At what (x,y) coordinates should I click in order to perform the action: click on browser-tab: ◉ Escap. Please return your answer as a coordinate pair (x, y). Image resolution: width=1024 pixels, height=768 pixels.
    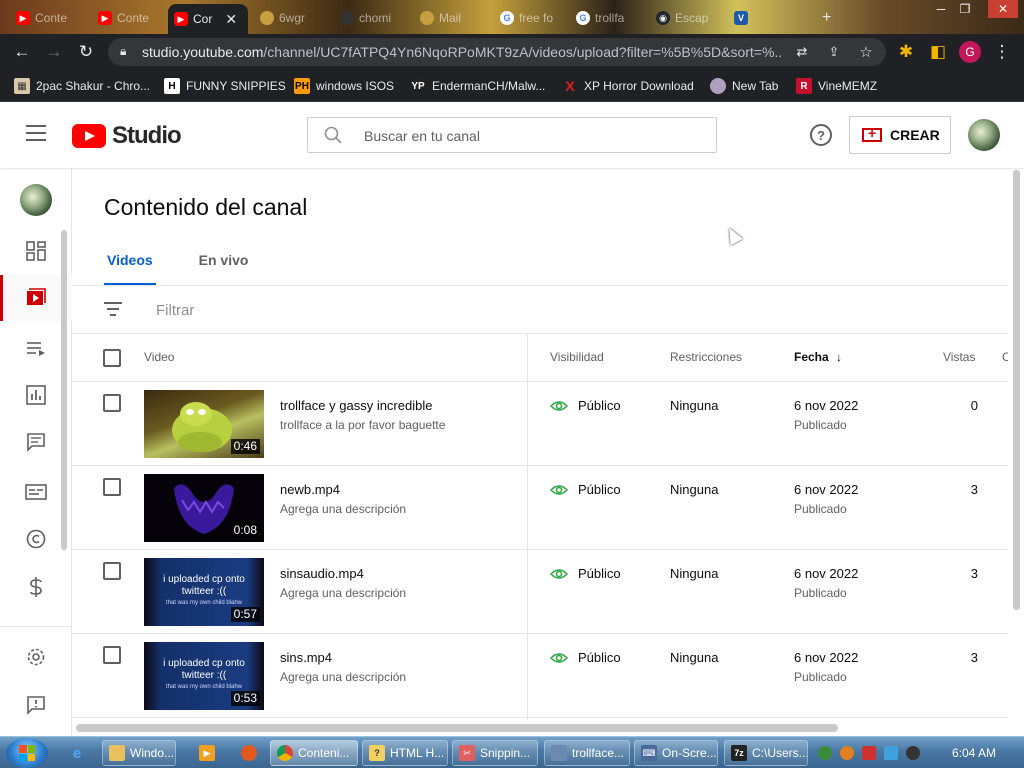
    Looking at the image, I should click on (688, 18).